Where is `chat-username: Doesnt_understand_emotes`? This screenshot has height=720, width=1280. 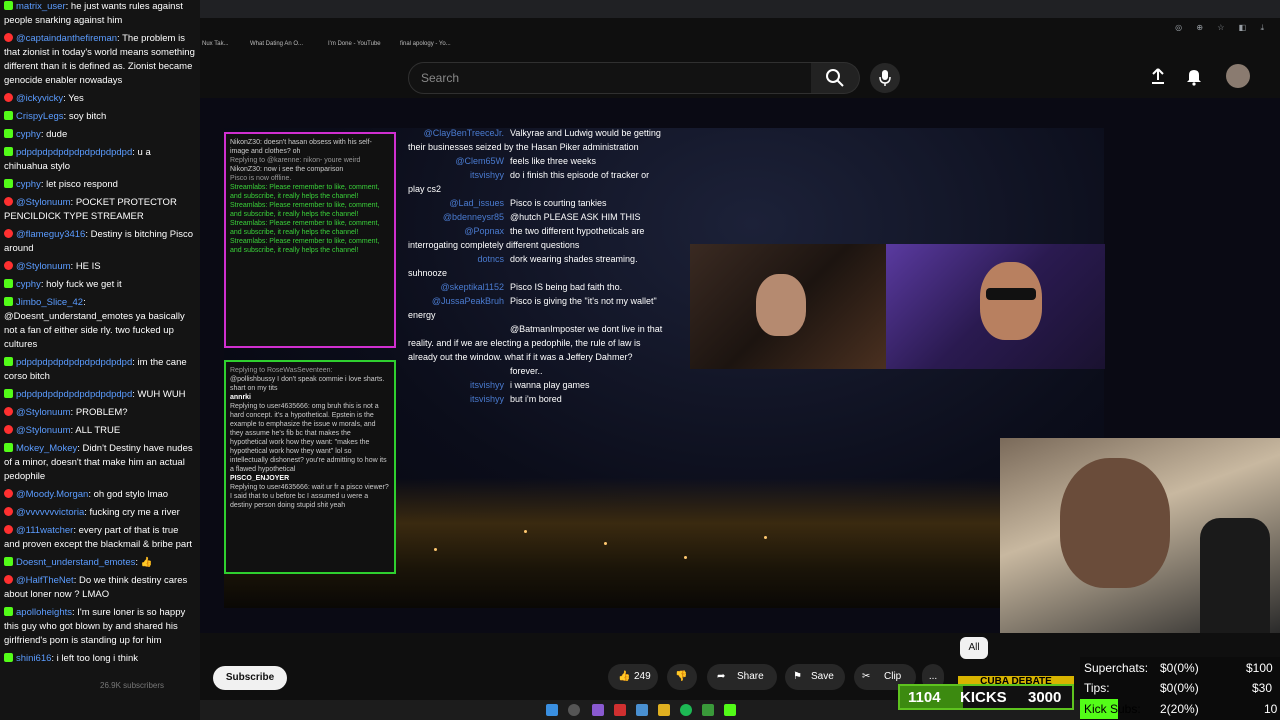 chat-username: Doesnt_understand_emotes is located at coordinates (75, 562).